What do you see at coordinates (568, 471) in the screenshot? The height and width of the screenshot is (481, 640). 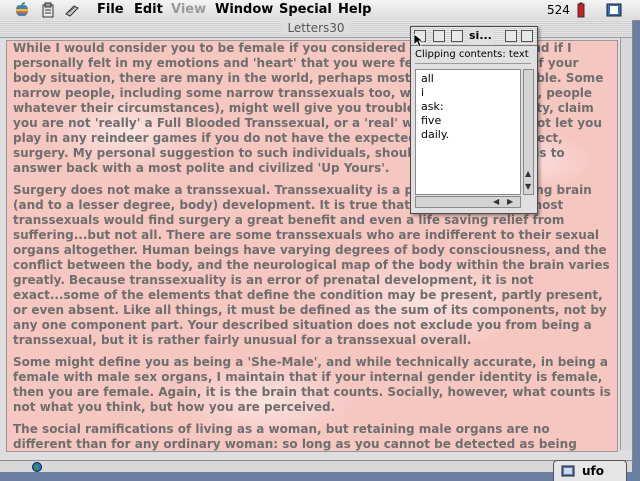 I see `app-icon` at bounding box center [568, 471].